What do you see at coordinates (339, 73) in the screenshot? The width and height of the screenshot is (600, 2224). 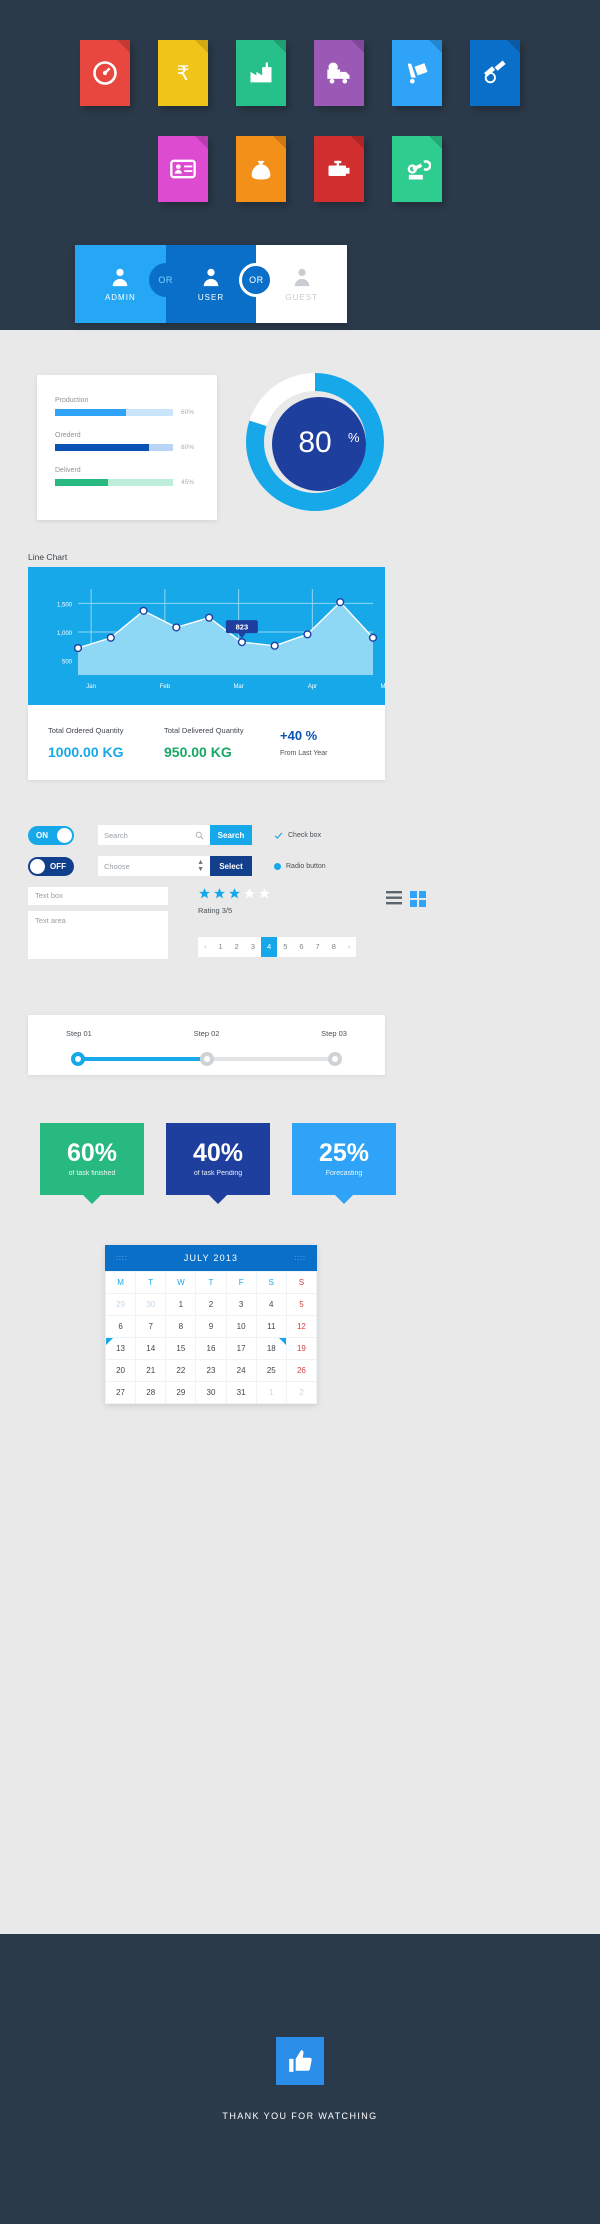 I see `icon-tile-delivery-clock-icon` at bounding box center [339, 73].